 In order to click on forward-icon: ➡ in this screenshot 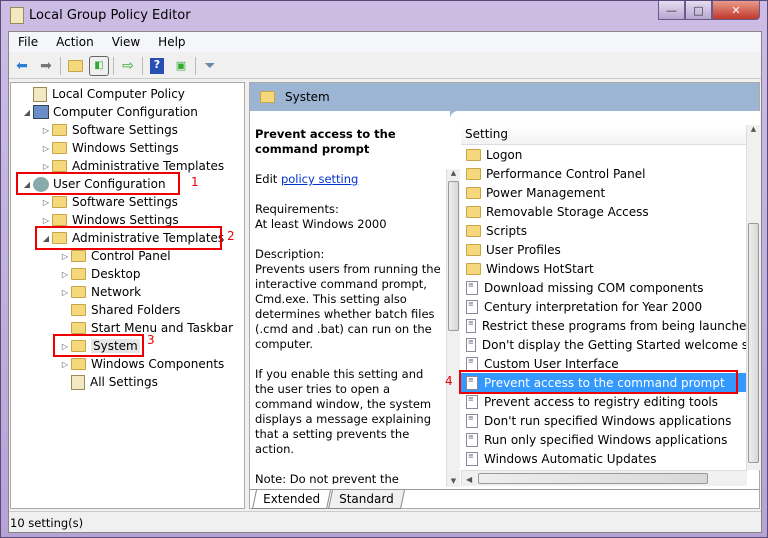, I will do `click(46, 66)`.